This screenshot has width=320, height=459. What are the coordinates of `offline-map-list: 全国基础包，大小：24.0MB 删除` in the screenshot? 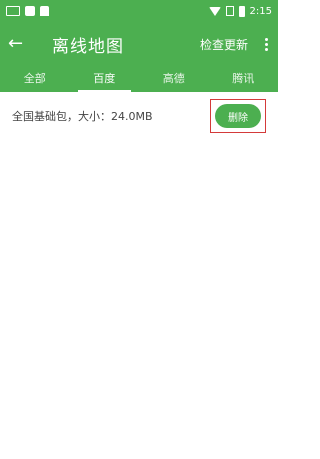 It's located at (139, 116).